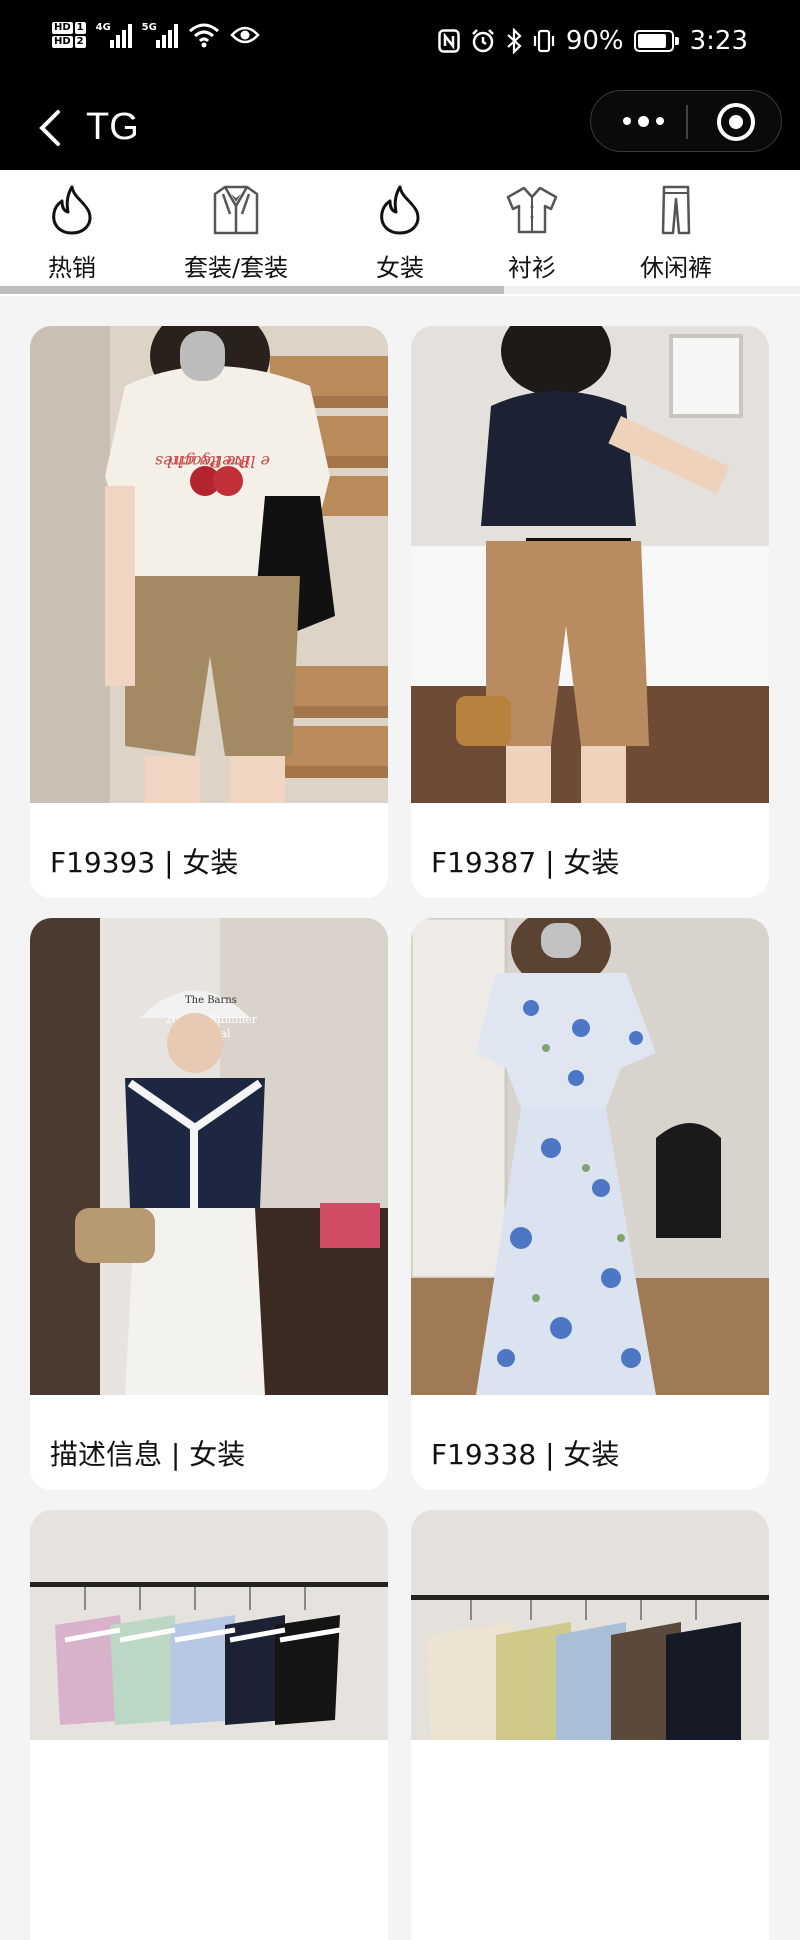 The image size is (800, 1940). Describe the element at coordinates (676, 210) in the screenshot. I see `pants-icon` at that location.